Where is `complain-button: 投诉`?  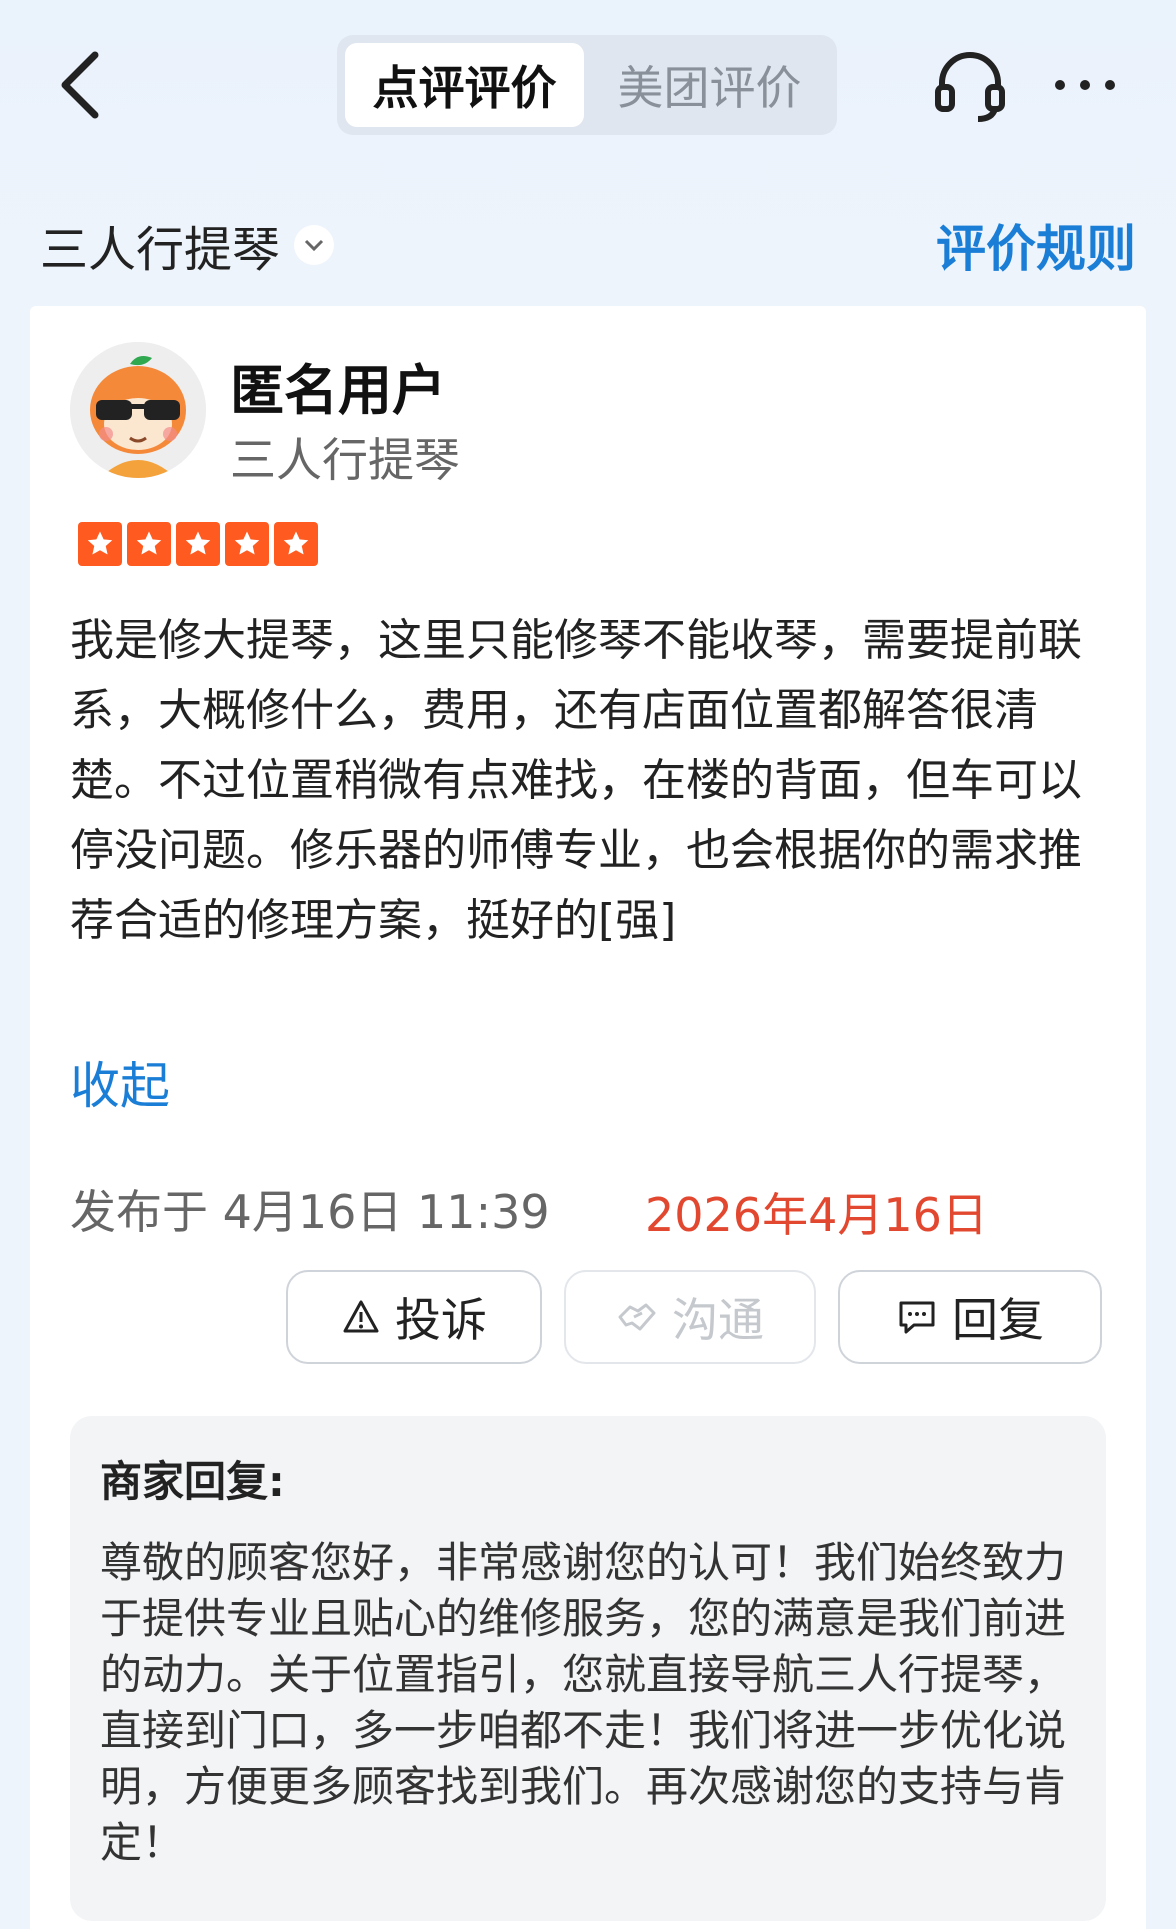 complain-button: 投诉 is located at coordinates (414, 1317).